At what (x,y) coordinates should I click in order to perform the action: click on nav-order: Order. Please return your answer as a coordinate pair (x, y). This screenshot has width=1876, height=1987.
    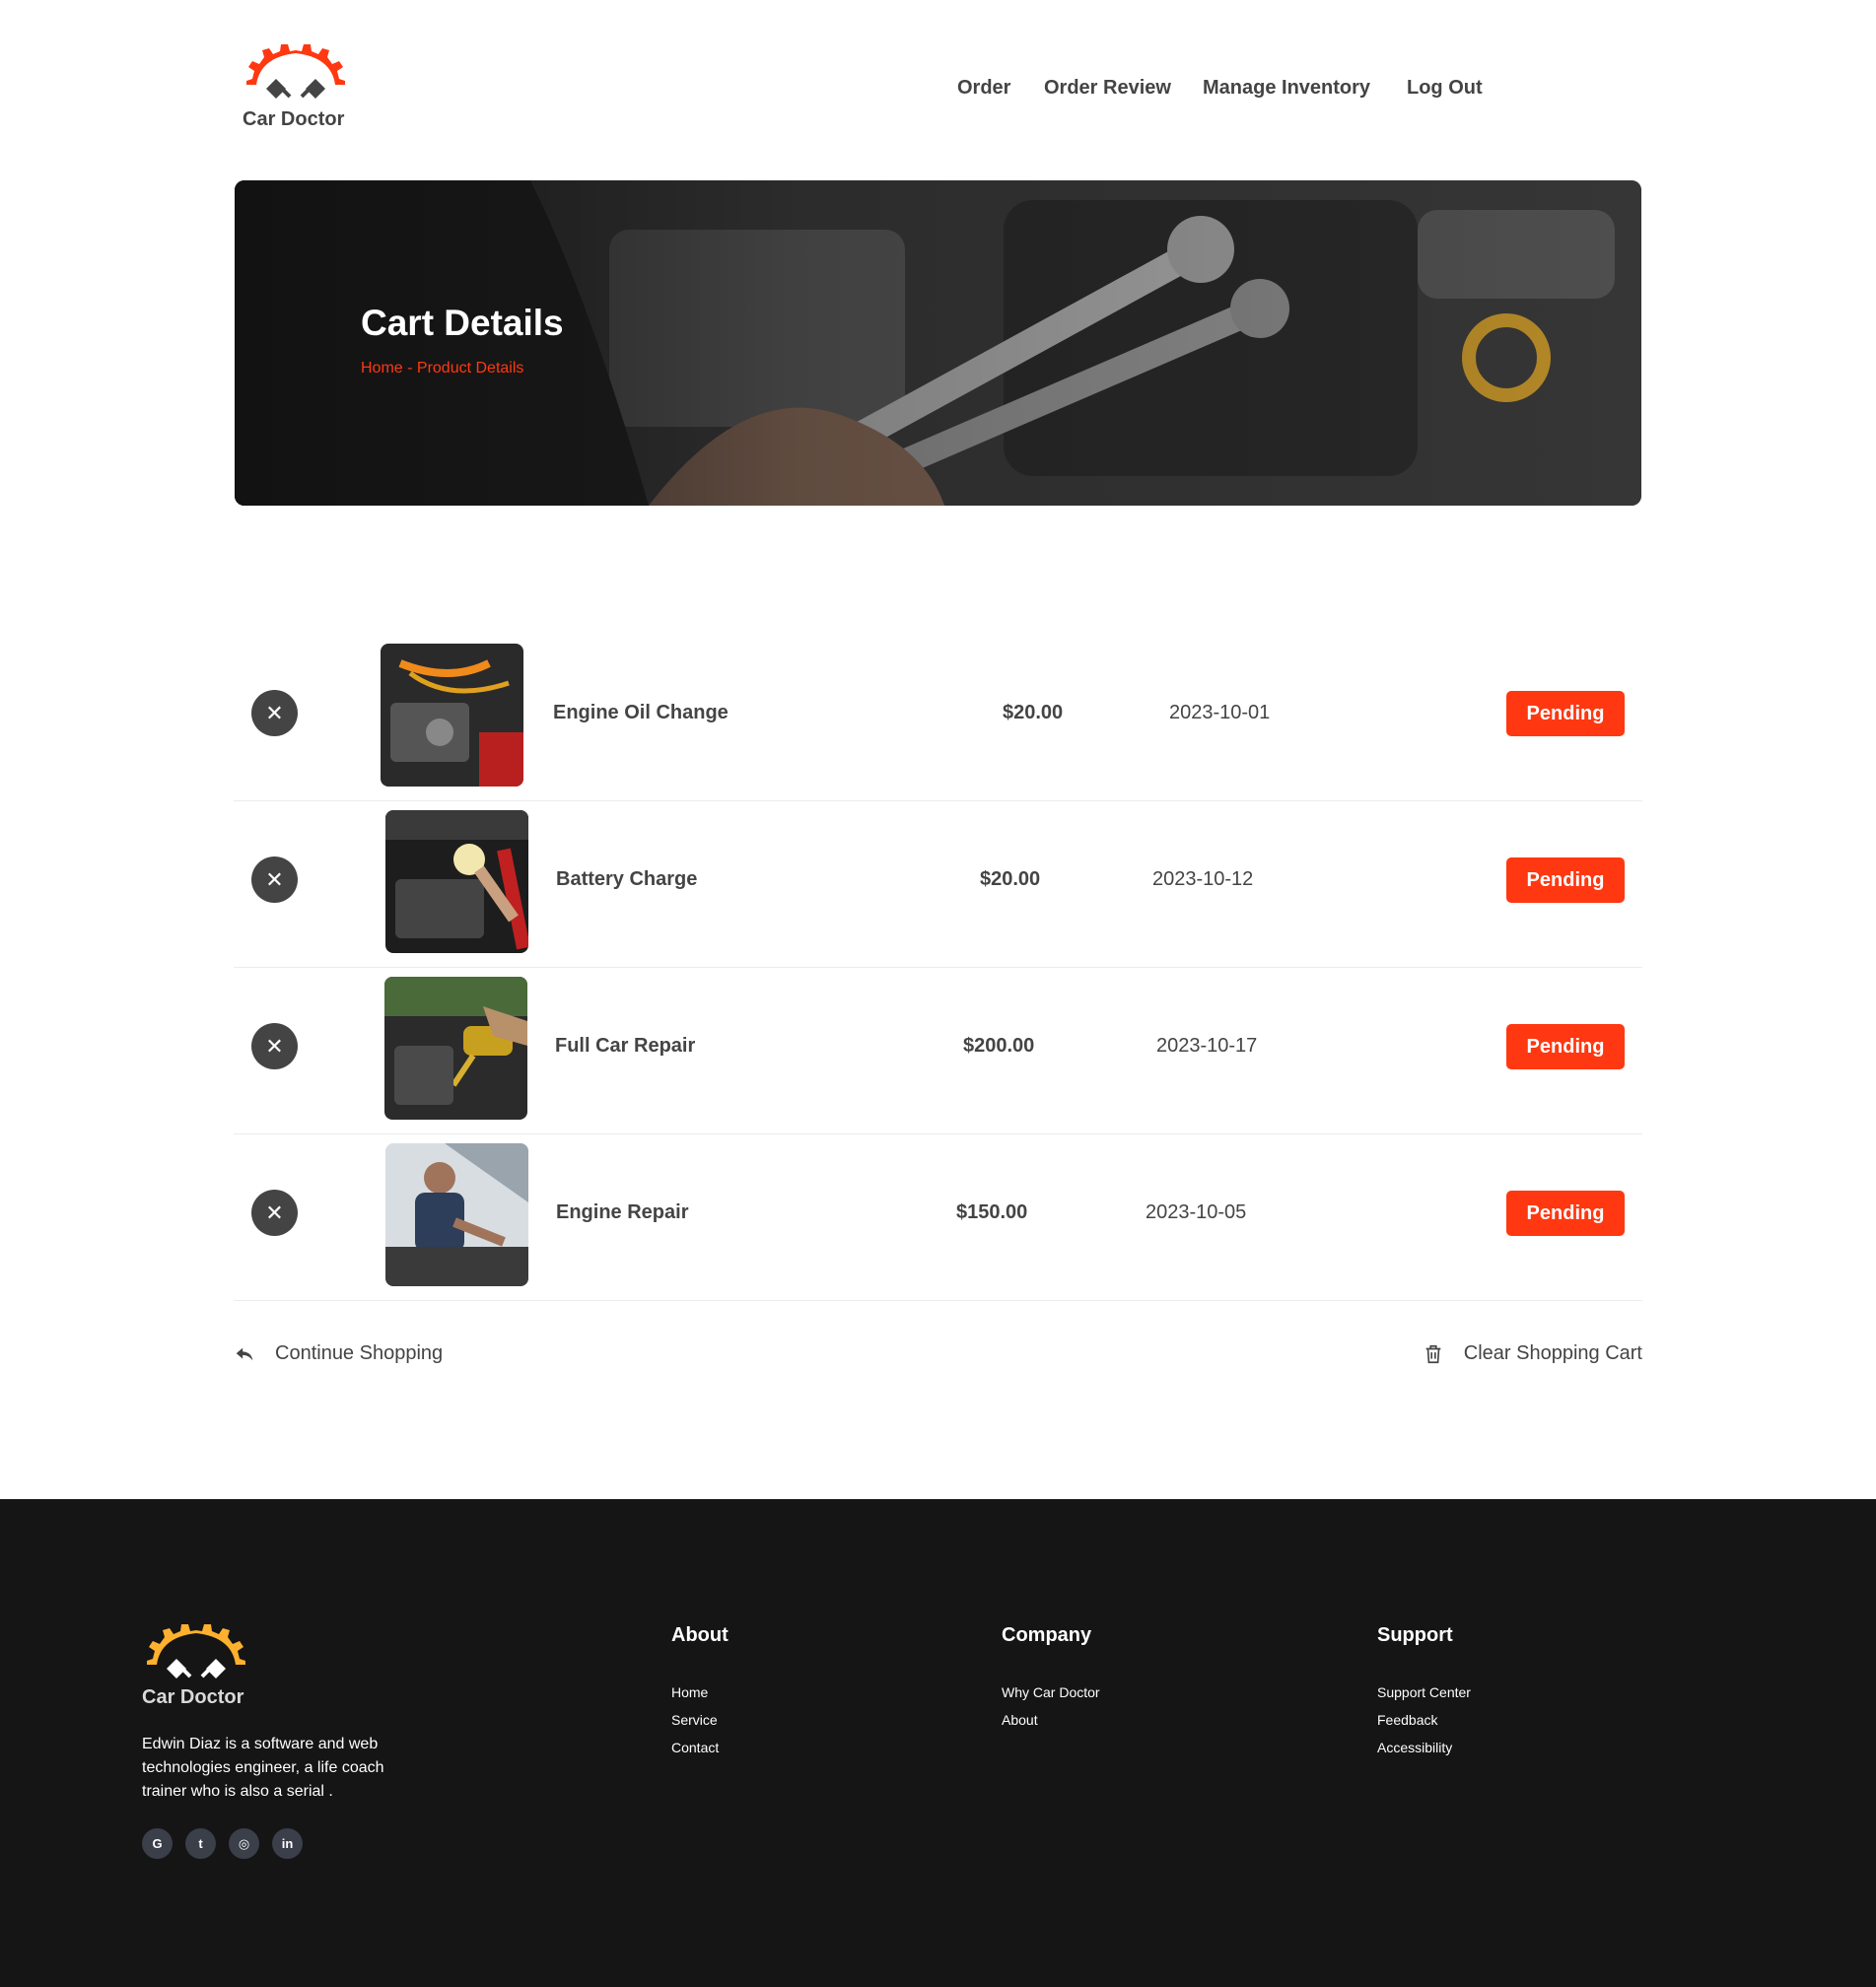
    Looking at the image, I should click on (983, 89).